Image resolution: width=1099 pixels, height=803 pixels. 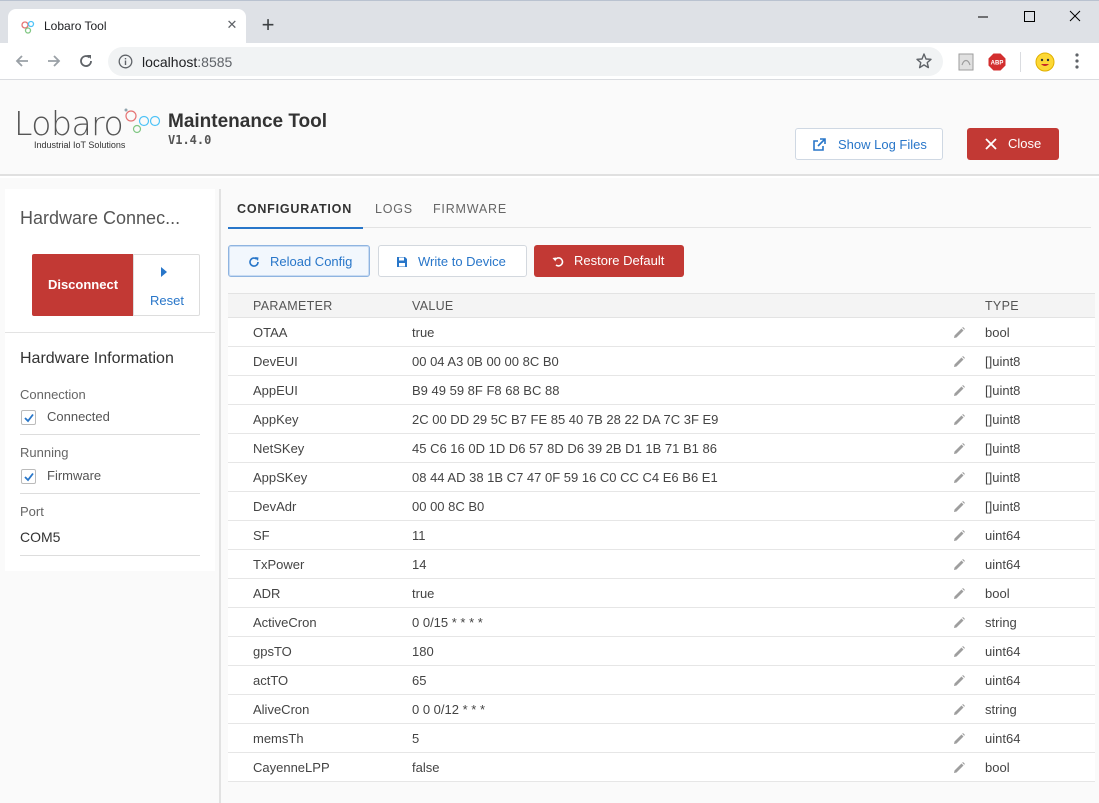 I want to click on minimize-icon, so click(x=983, y=17).